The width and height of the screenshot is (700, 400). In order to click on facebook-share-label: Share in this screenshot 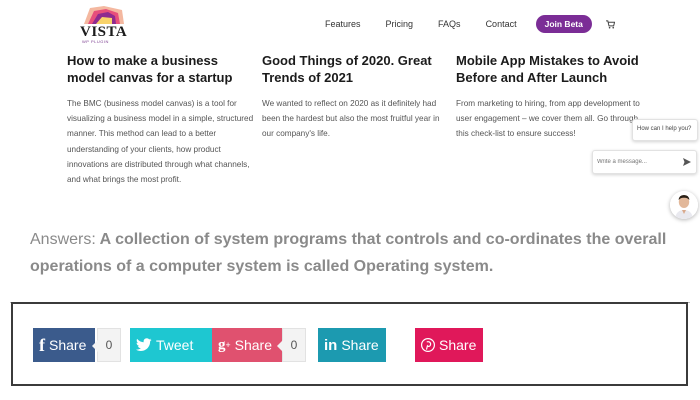, I will do `click(68, 345)`.